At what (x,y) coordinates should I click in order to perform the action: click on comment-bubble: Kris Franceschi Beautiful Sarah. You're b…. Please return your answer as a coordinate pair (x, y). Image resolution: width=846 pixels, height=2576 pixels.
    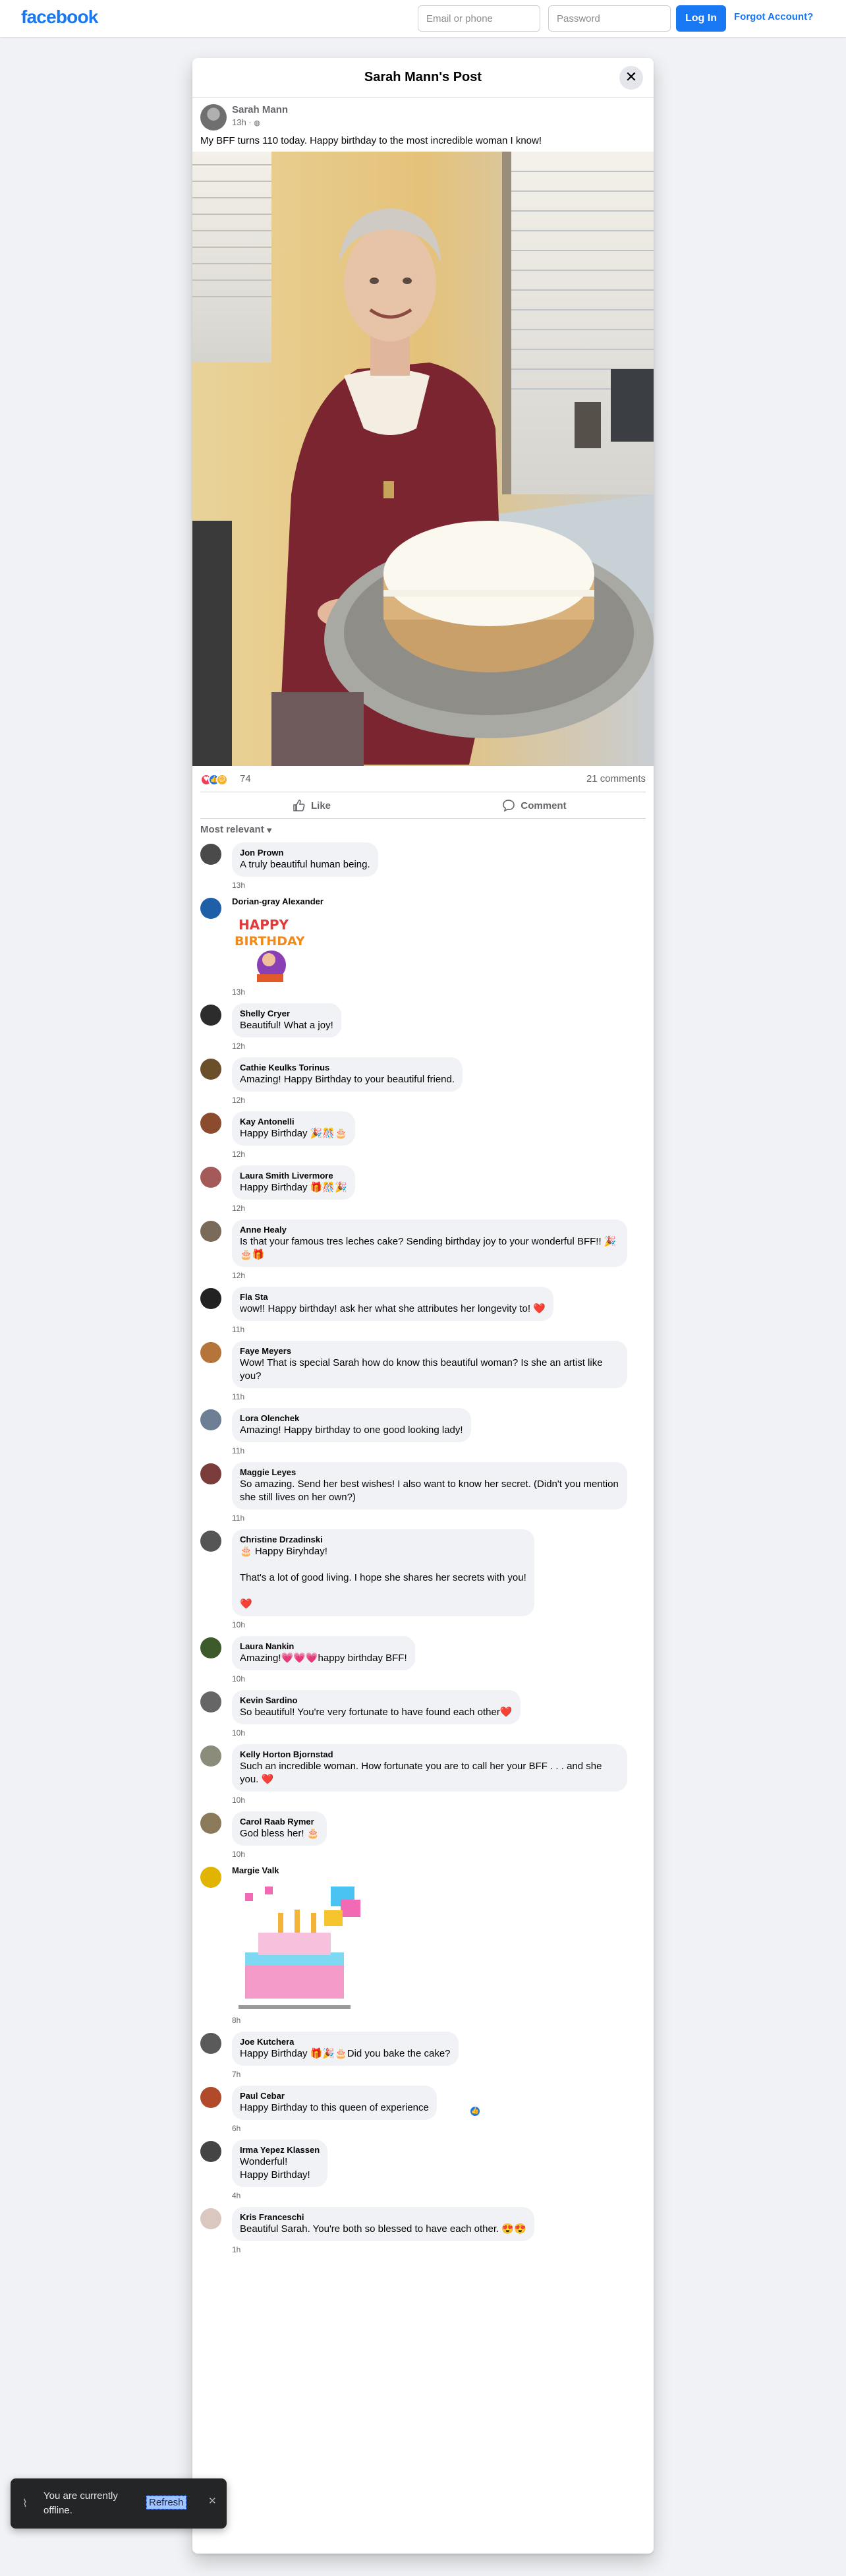
    Looking at the image, I should click on (383, 2224).